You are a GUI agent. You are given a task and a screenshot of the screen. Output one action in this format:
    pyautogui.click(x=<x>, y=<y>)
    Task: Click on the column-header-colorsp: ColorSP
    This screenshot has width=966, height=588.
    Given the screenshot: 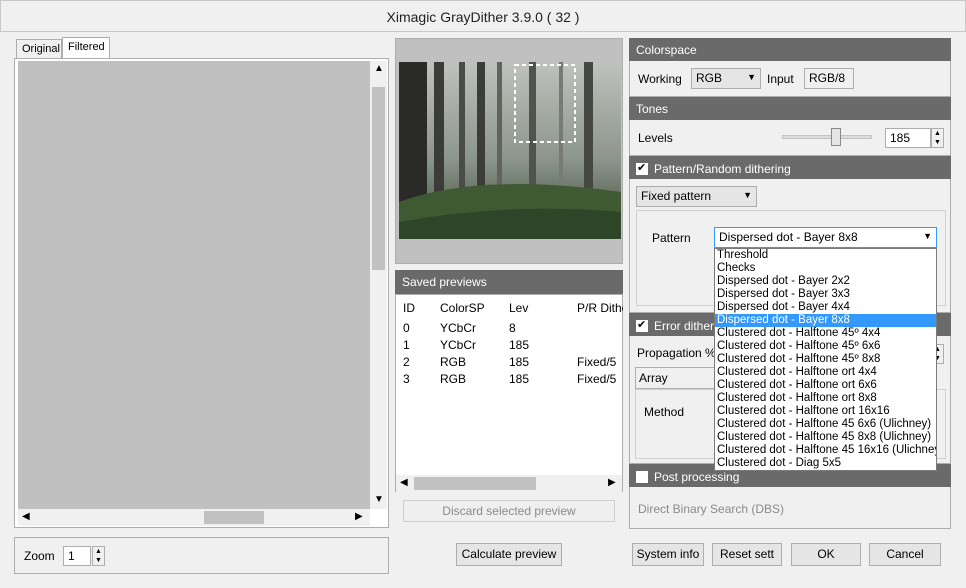 What is the action you would take?
    pyautogui.click(x=462, y=308)
    